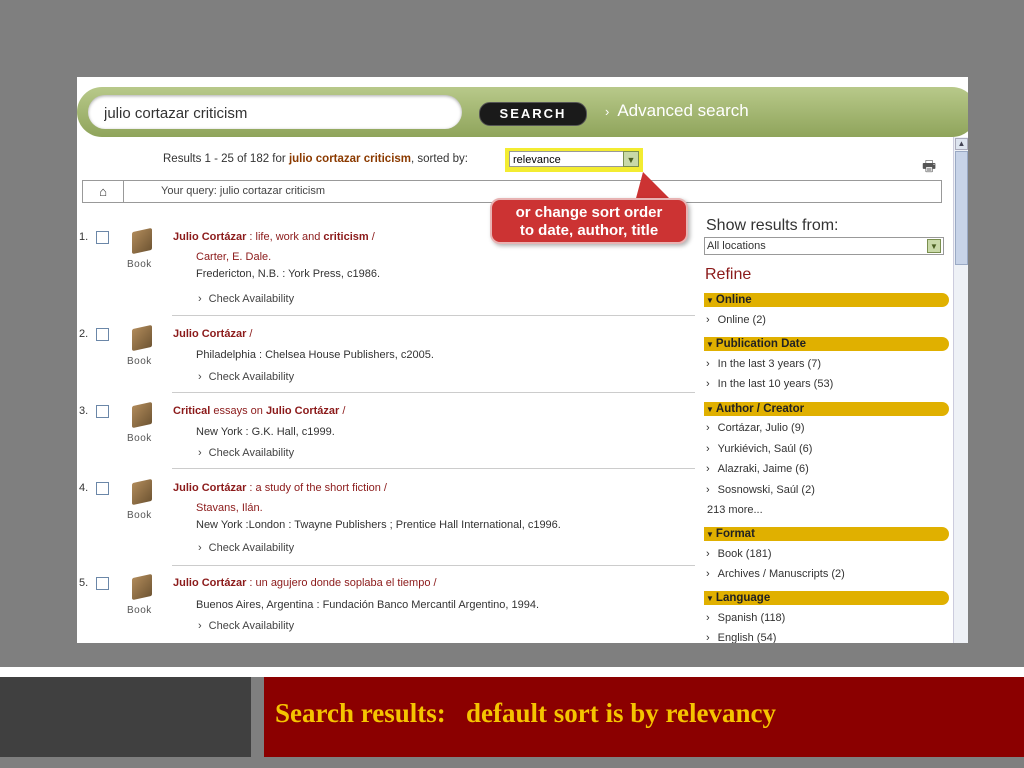 The image size is (1024, 768). Describe the element at coordinates (84, 583) in the screenshot. I see `result-number: 5.` at that location.